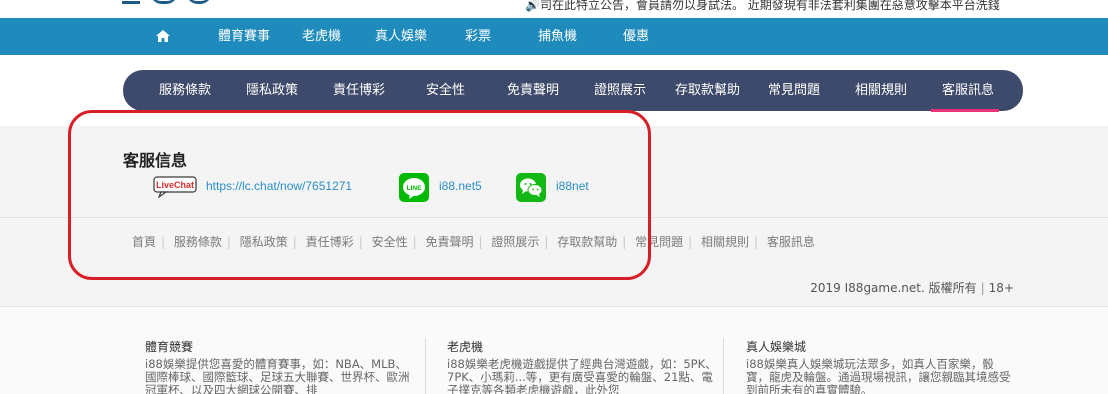 The image size is (1108, 394). I want to click on footer-link-terms: 服務條款, so click(198, 242).